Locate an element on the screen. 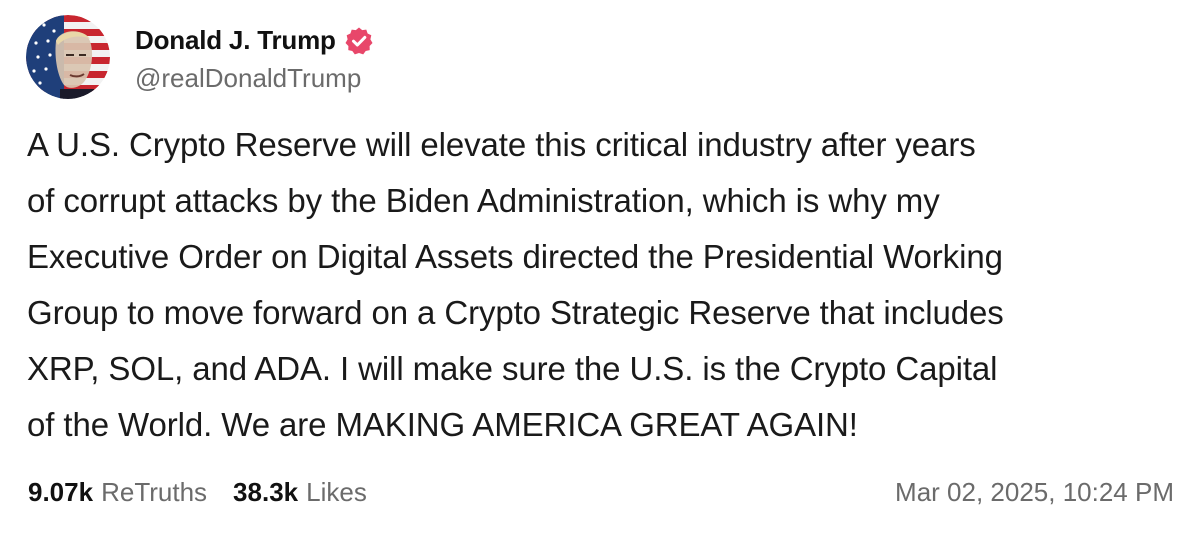 The image size is (1202, 542). avatar is located at coordinates (68, 57).